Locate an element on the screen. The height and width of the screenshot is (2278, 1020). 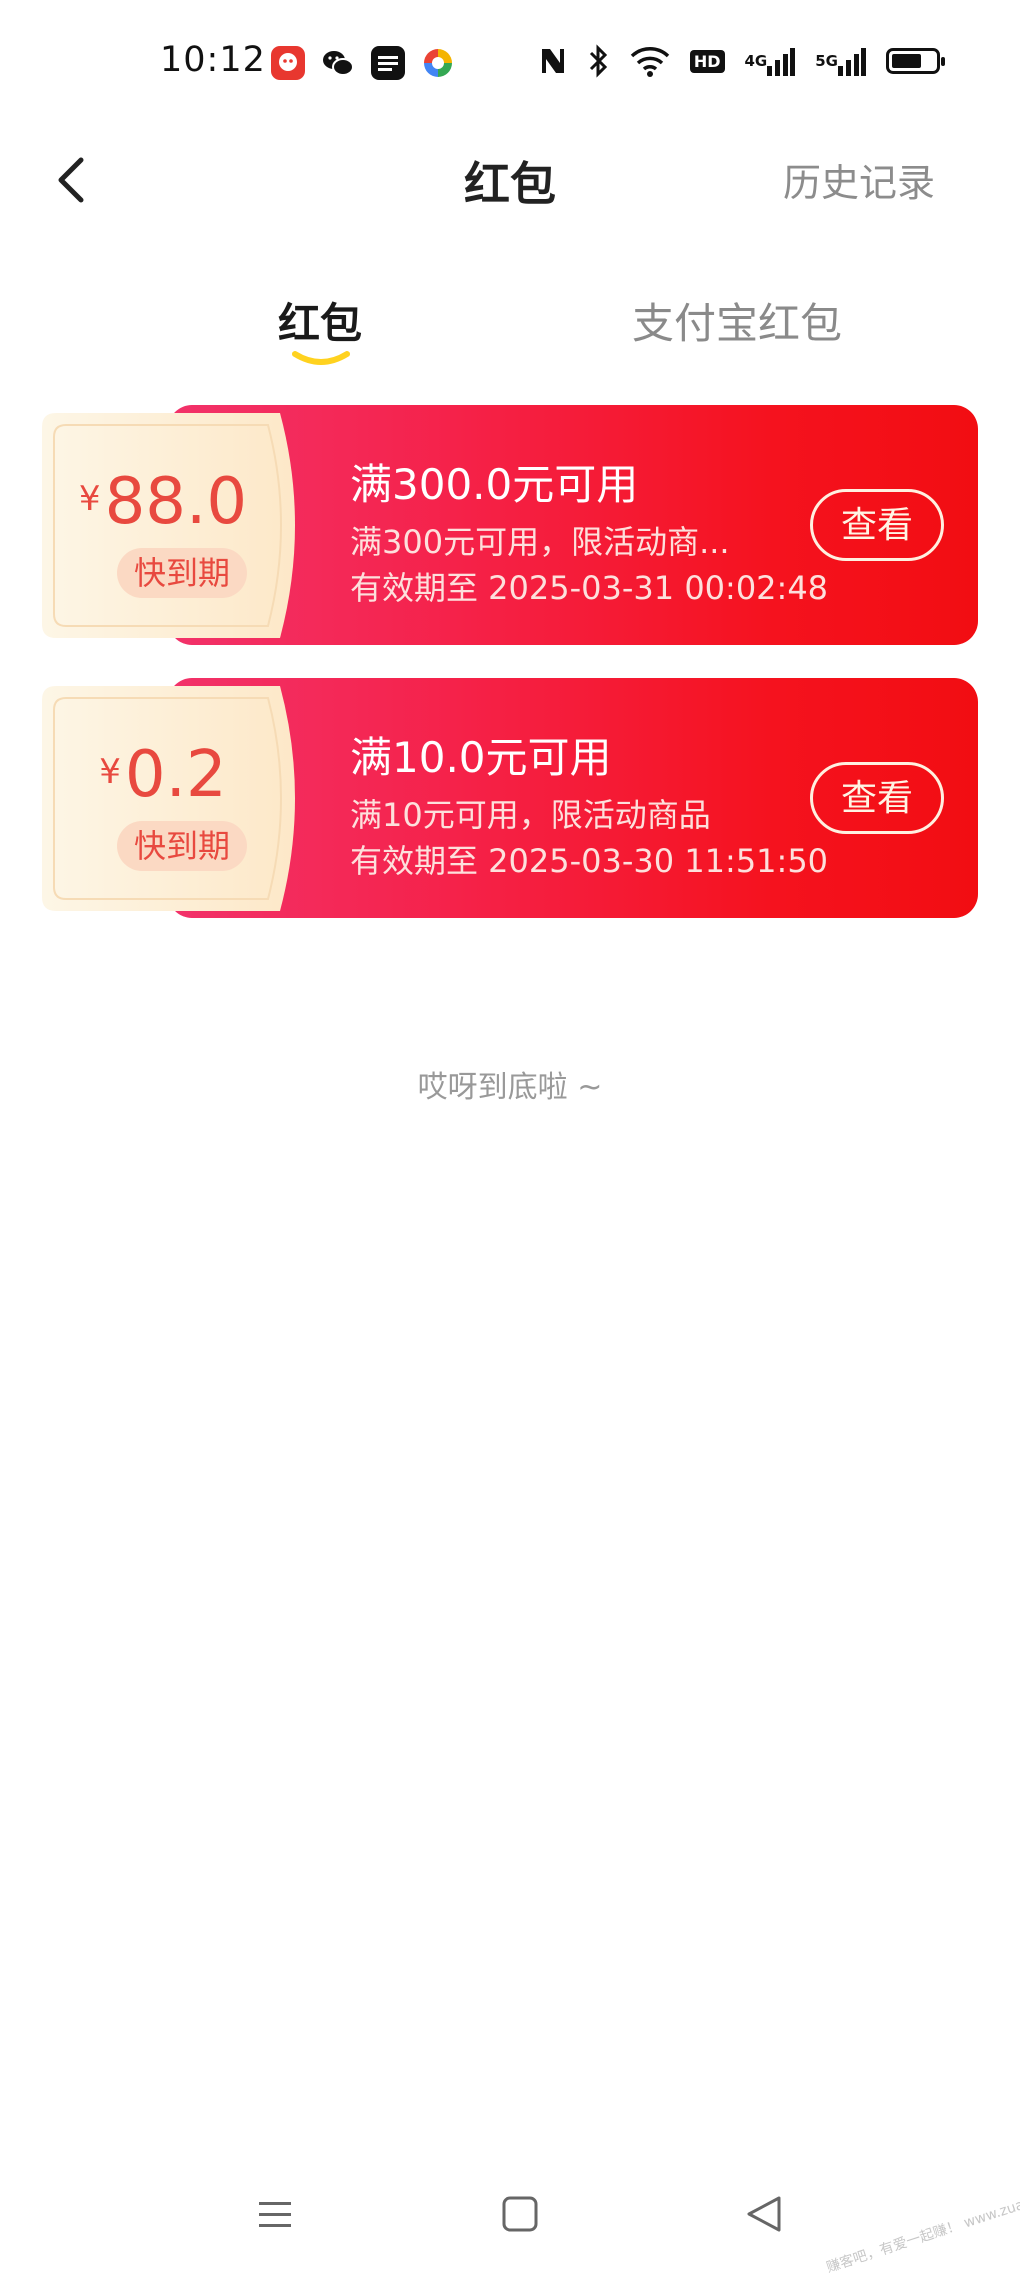
colorful-app-icon is located at coordinates (438, 63).